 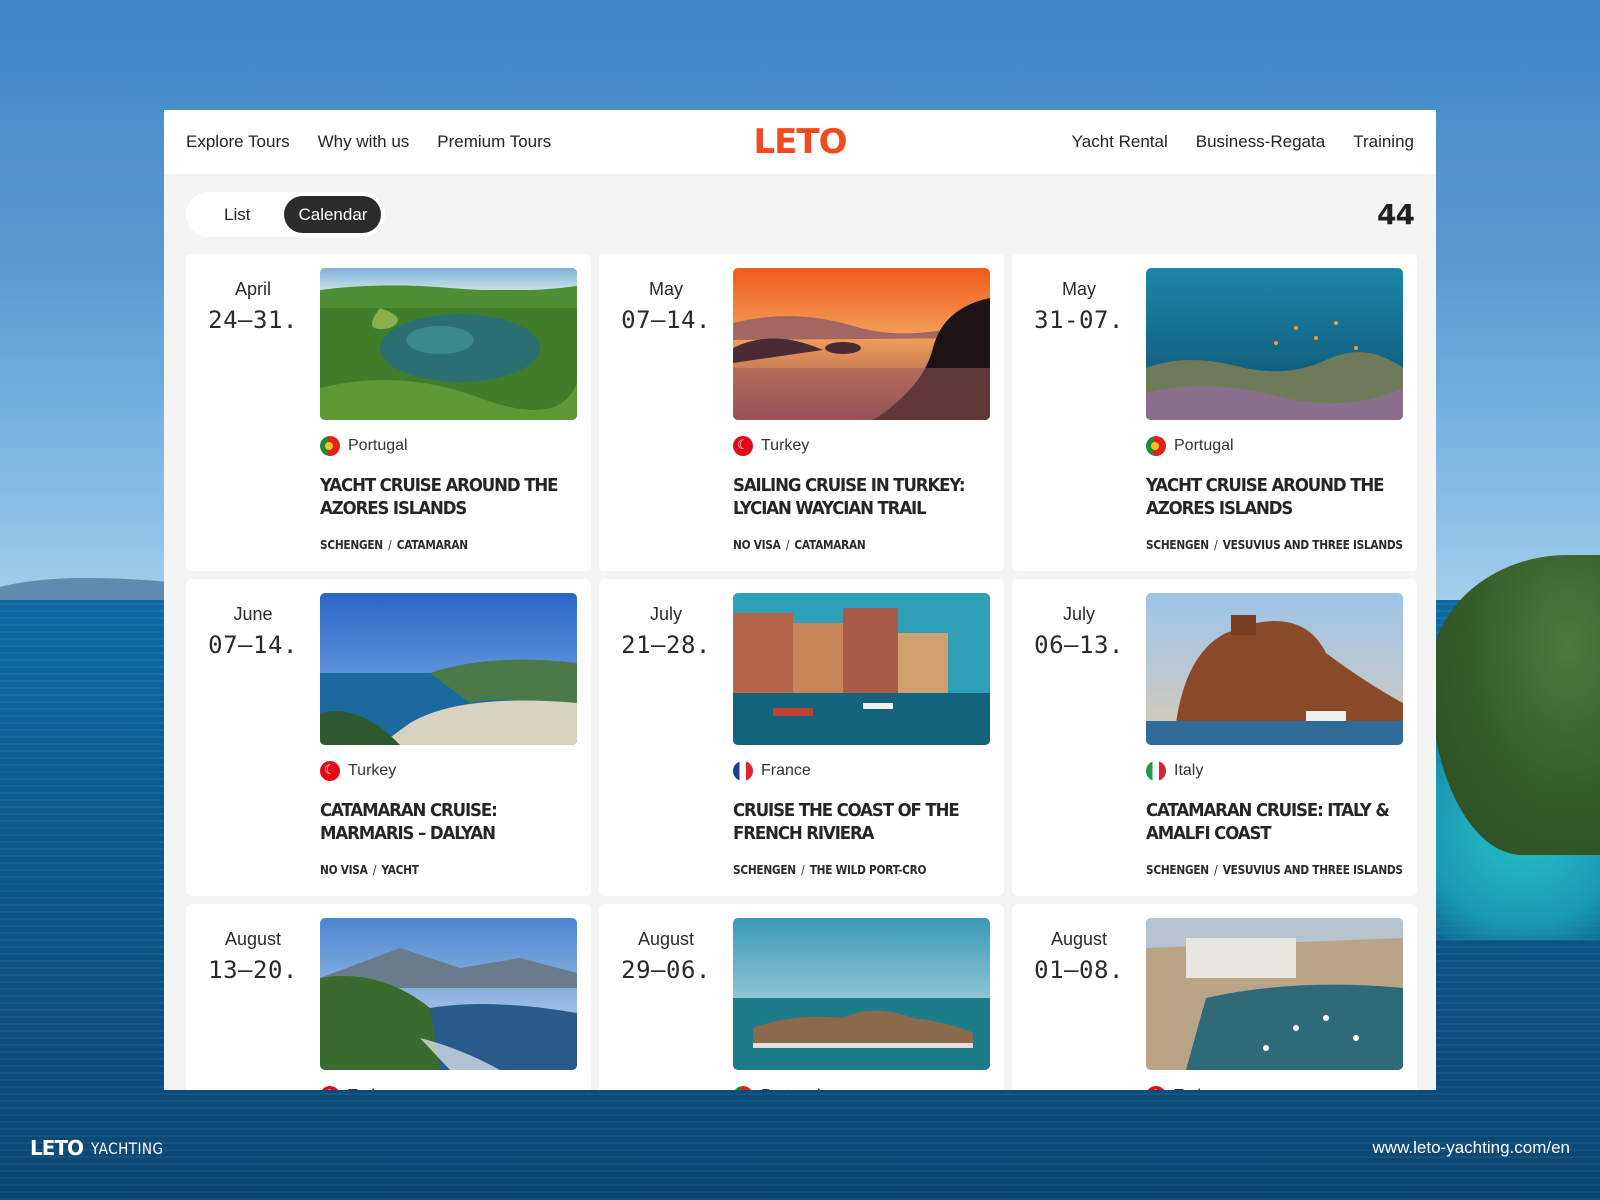 What do you see at coordinates (364, 142) in the screenshot?
I see `nav-why-with-us: Why with us` at bounding box center [364, 142].